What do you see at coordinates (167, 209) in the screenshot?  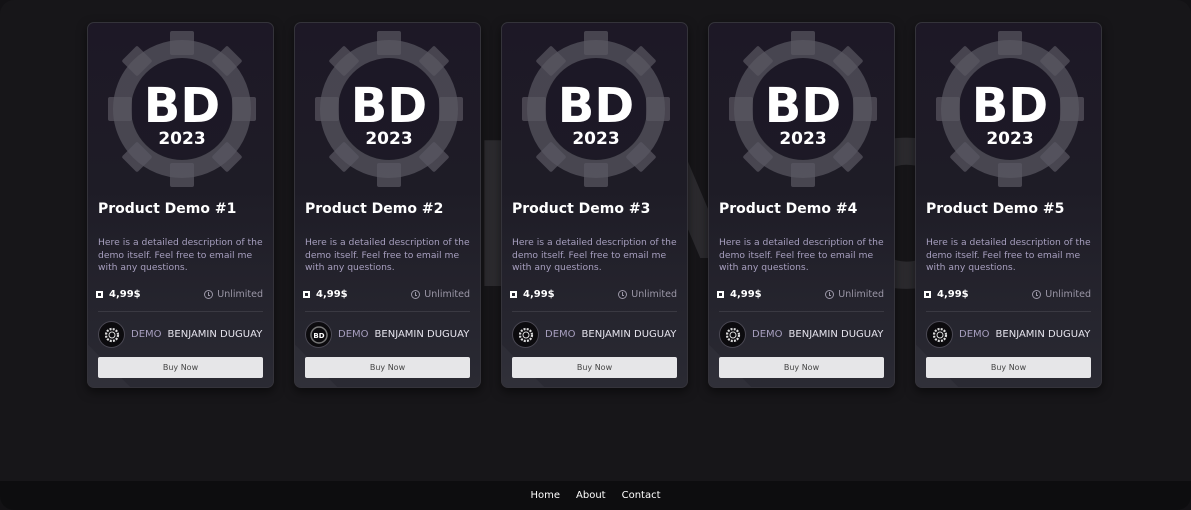 I see `product-title: Product Demo #1` at bounding box center [167, 209].